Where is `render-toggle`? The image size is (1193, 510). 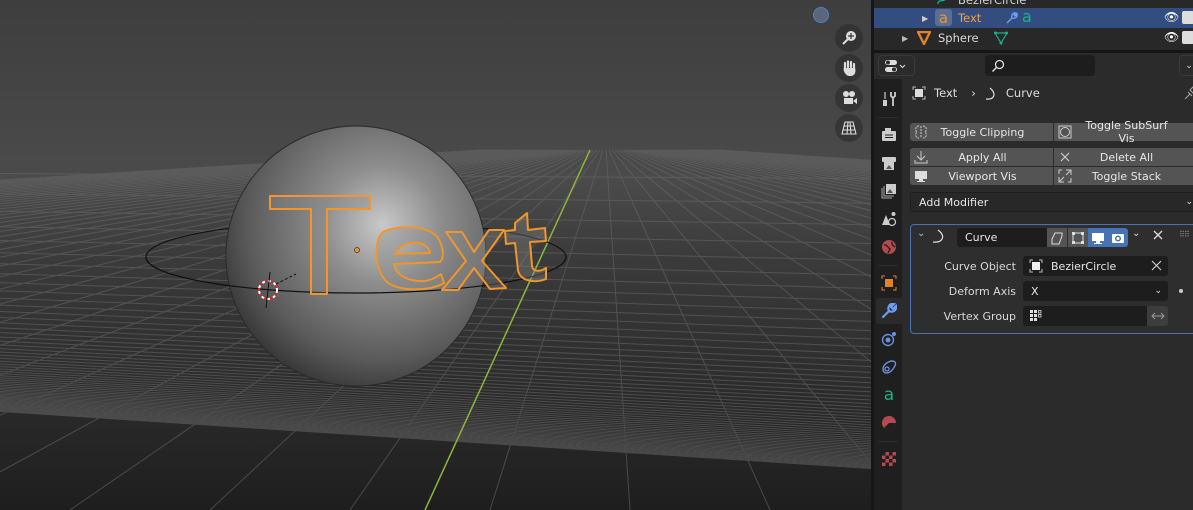 render-toggle is located at coordinates (1118, 237).